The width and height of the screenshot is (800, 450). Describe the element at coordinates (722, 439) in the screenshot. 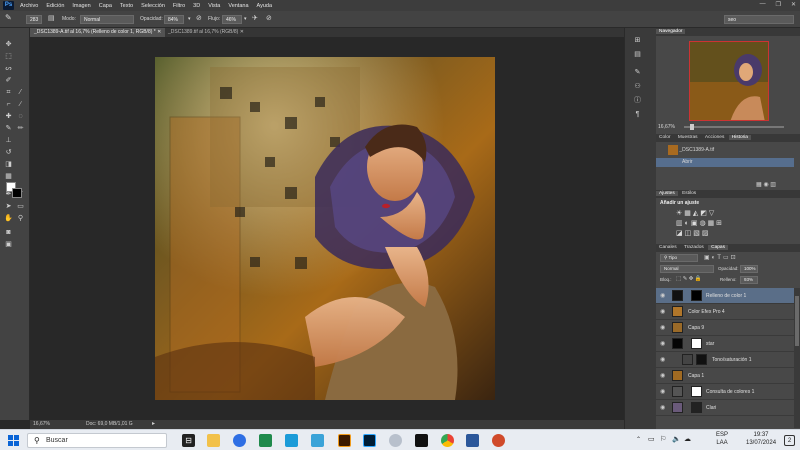

I see `language-indicator: ESP LAA` at that location.